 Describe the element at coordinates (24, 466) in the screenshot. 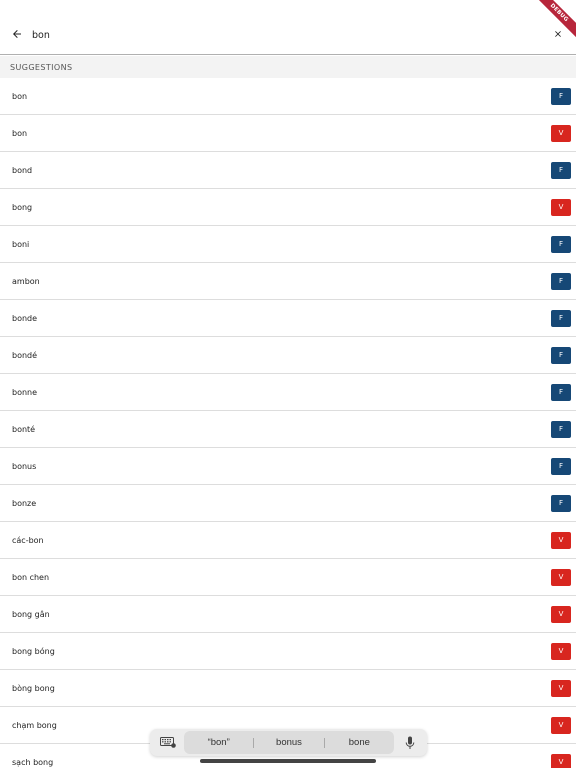

I see `suggestion-word: bonus` at that location.